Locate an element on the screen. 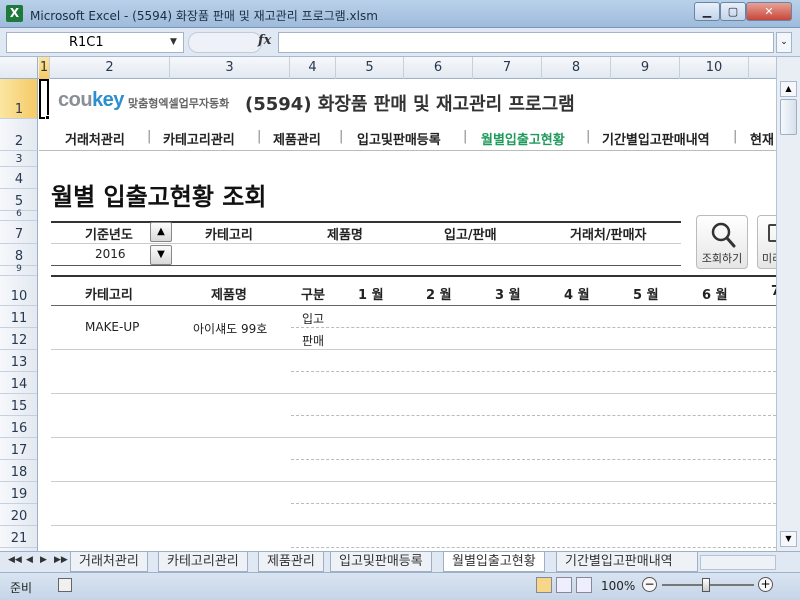 This screenshot has width=800, height=600. magnifier-icon is located at coordinates (723, 235).